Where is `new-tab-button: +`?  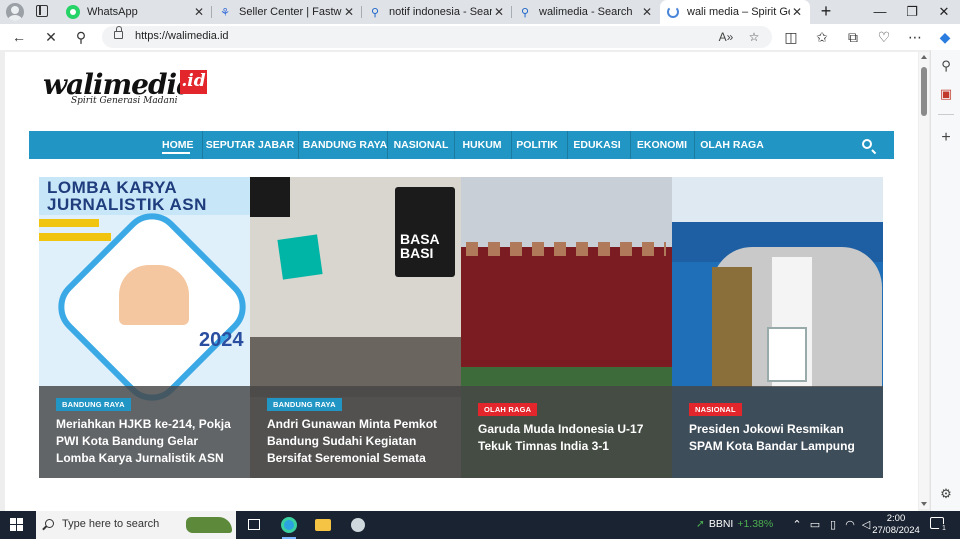
new-tab-button: + is located at coordinates (826, 12).